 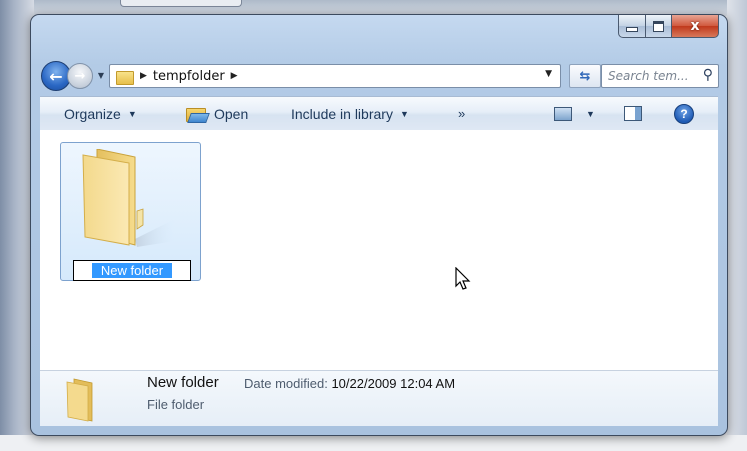 I want to click on address-dropdown-icon: ▼, so click(x=548, y=74).